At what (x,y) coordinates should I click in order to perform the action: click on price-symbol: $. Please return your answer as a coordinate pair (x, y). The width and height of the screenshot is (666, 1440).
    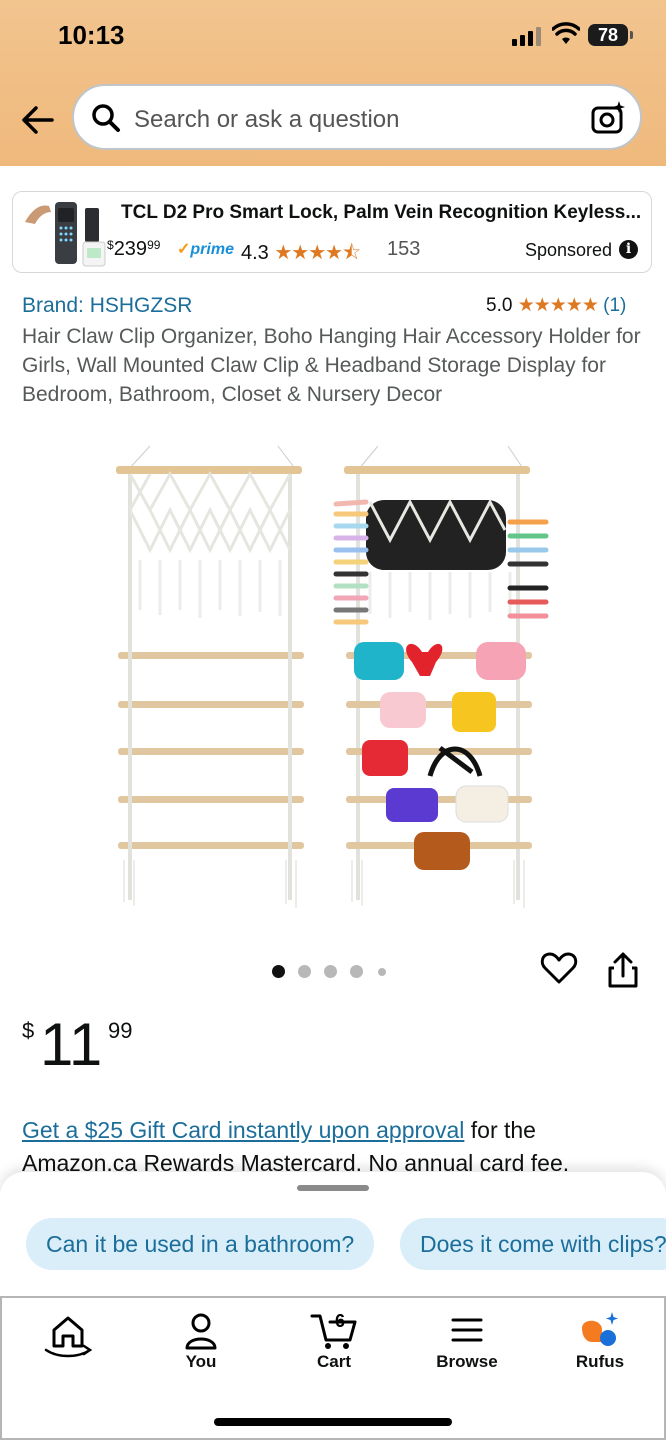
    Looking at the image, I should click on (110, 245).